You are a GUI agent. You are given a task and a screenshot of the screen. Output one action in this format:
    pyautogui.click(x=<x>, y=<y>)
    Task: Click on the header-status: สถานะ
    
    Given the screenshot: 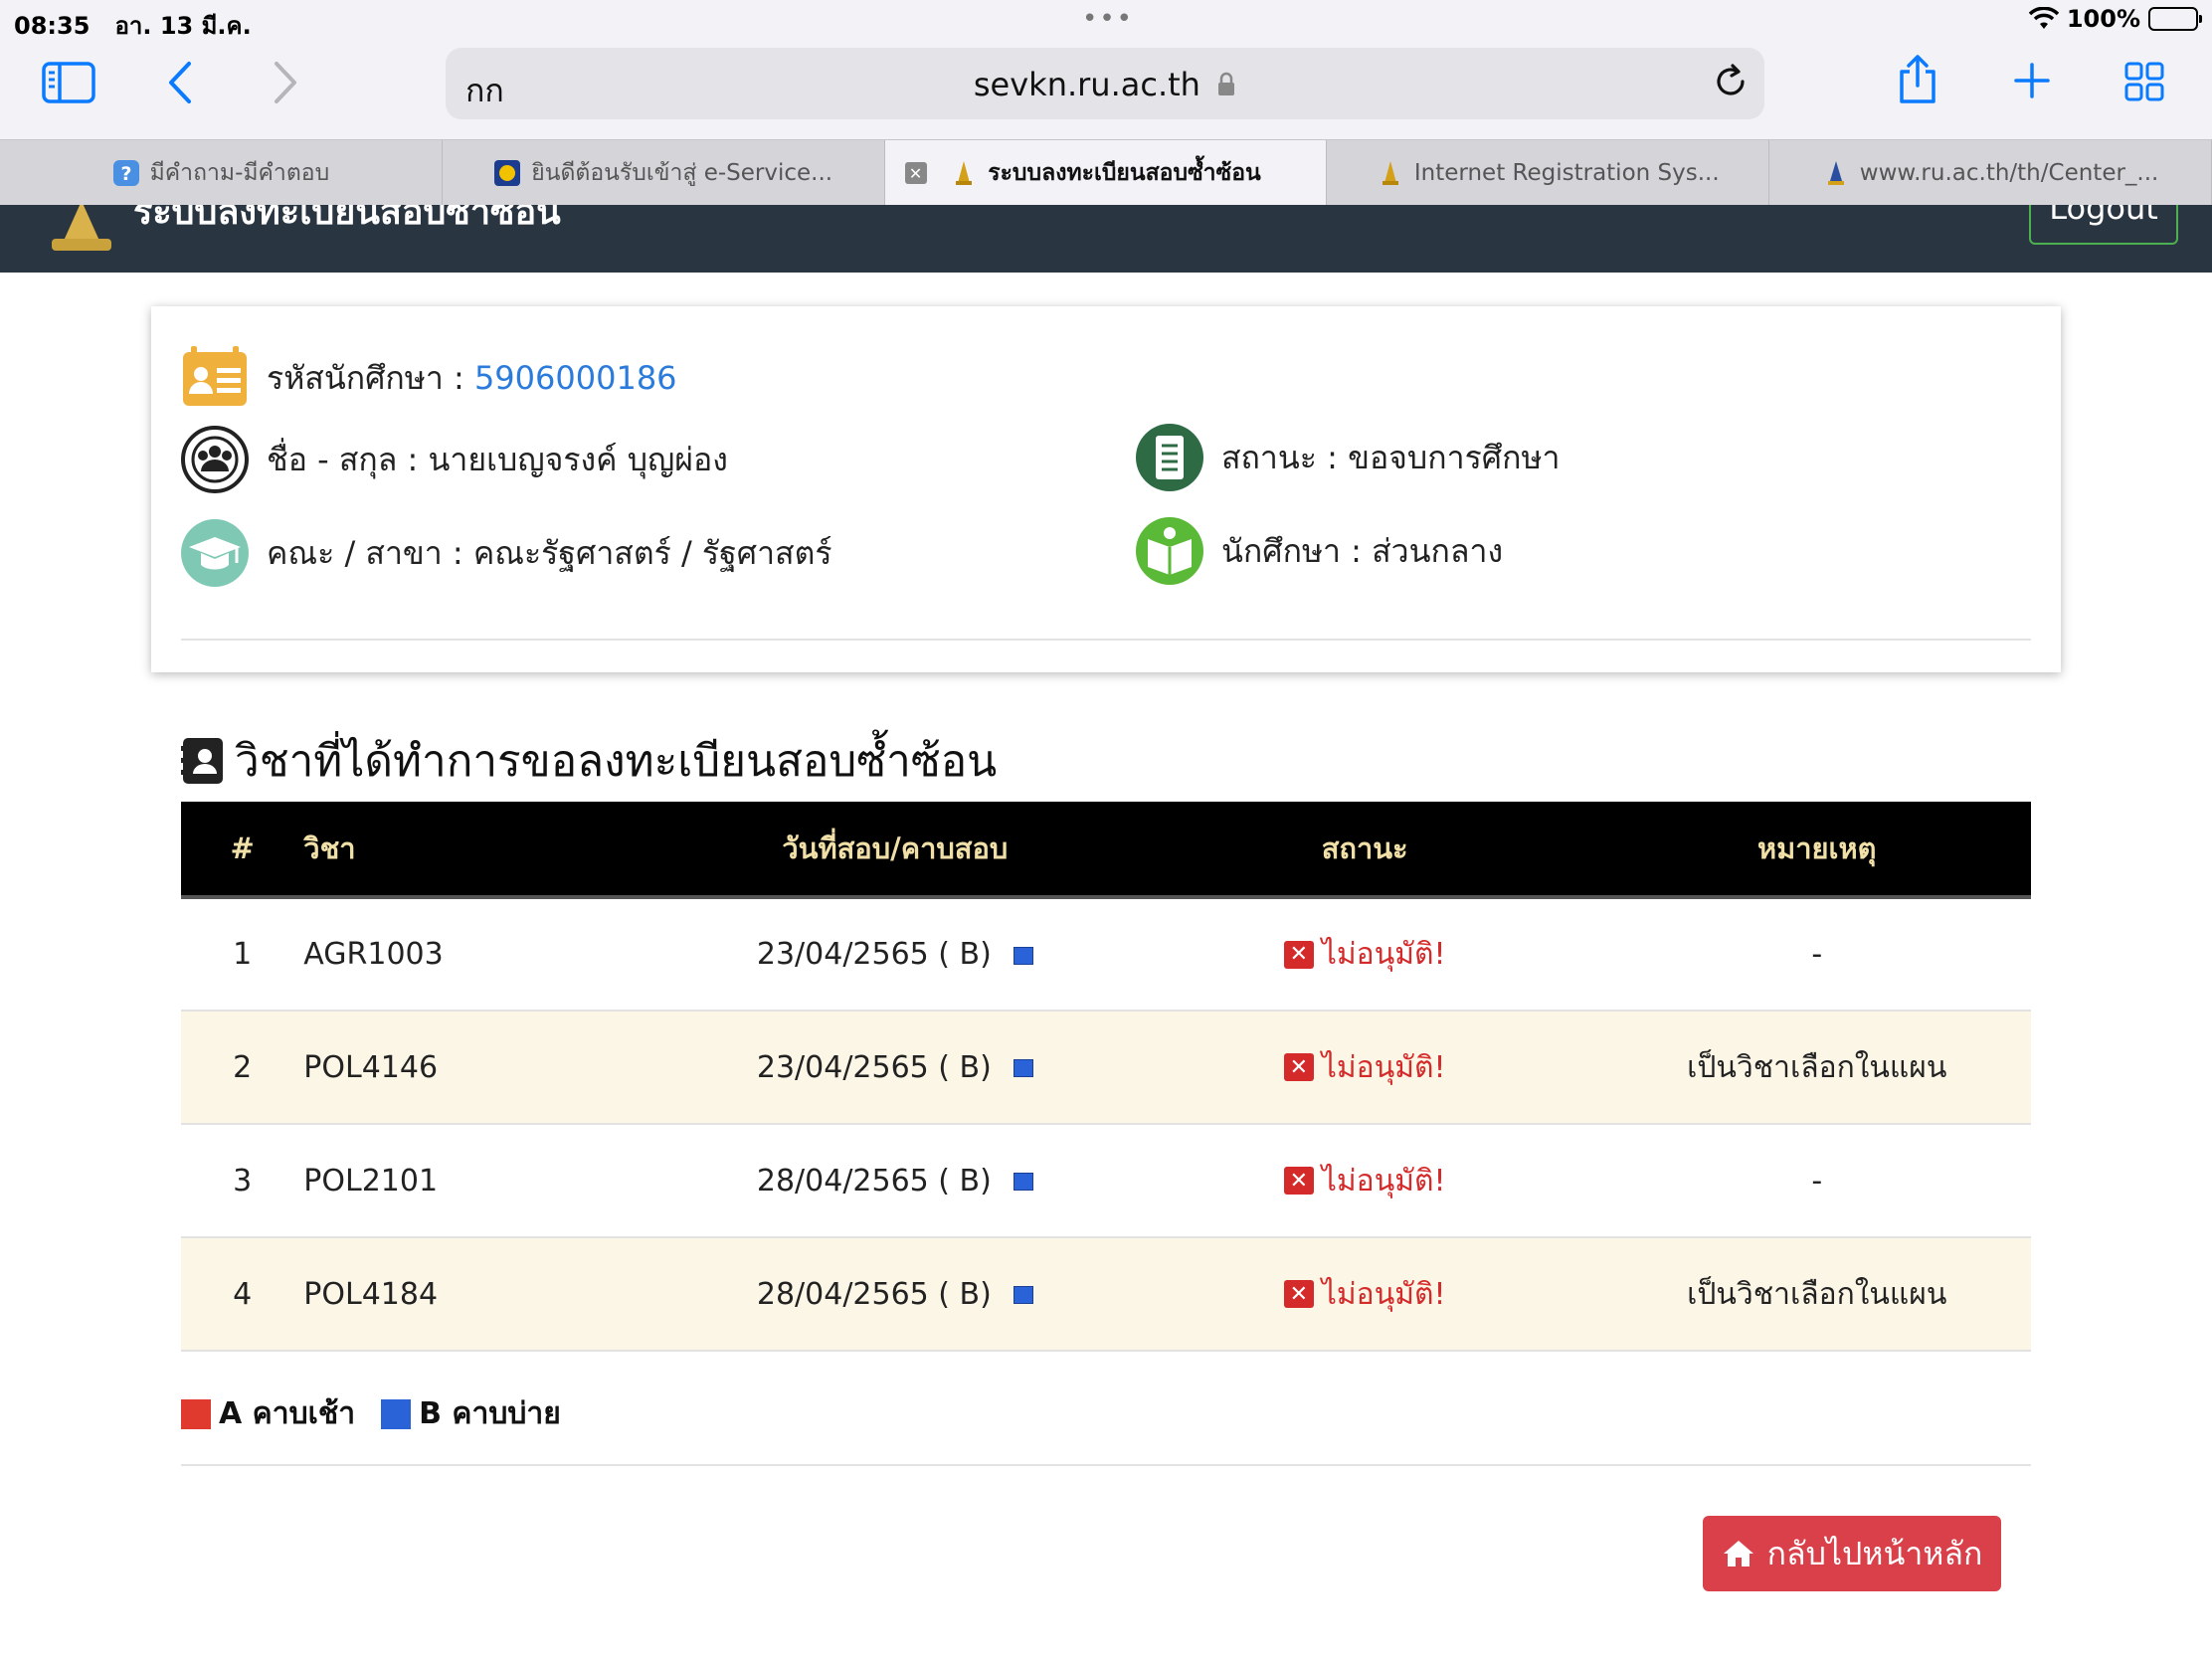 What is the action you would take?
    pyautogui.click(x=1364, y=850)
    